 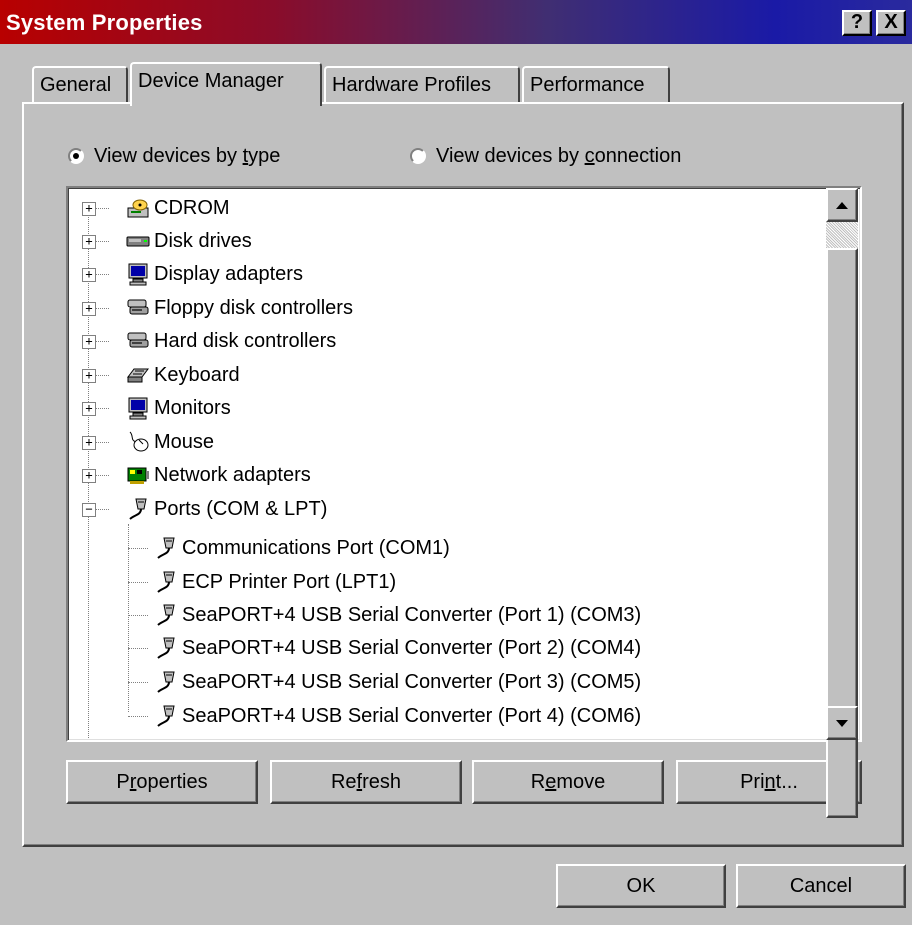 I want to click on refresh-button: Refresh, so click(x=366, y=782).